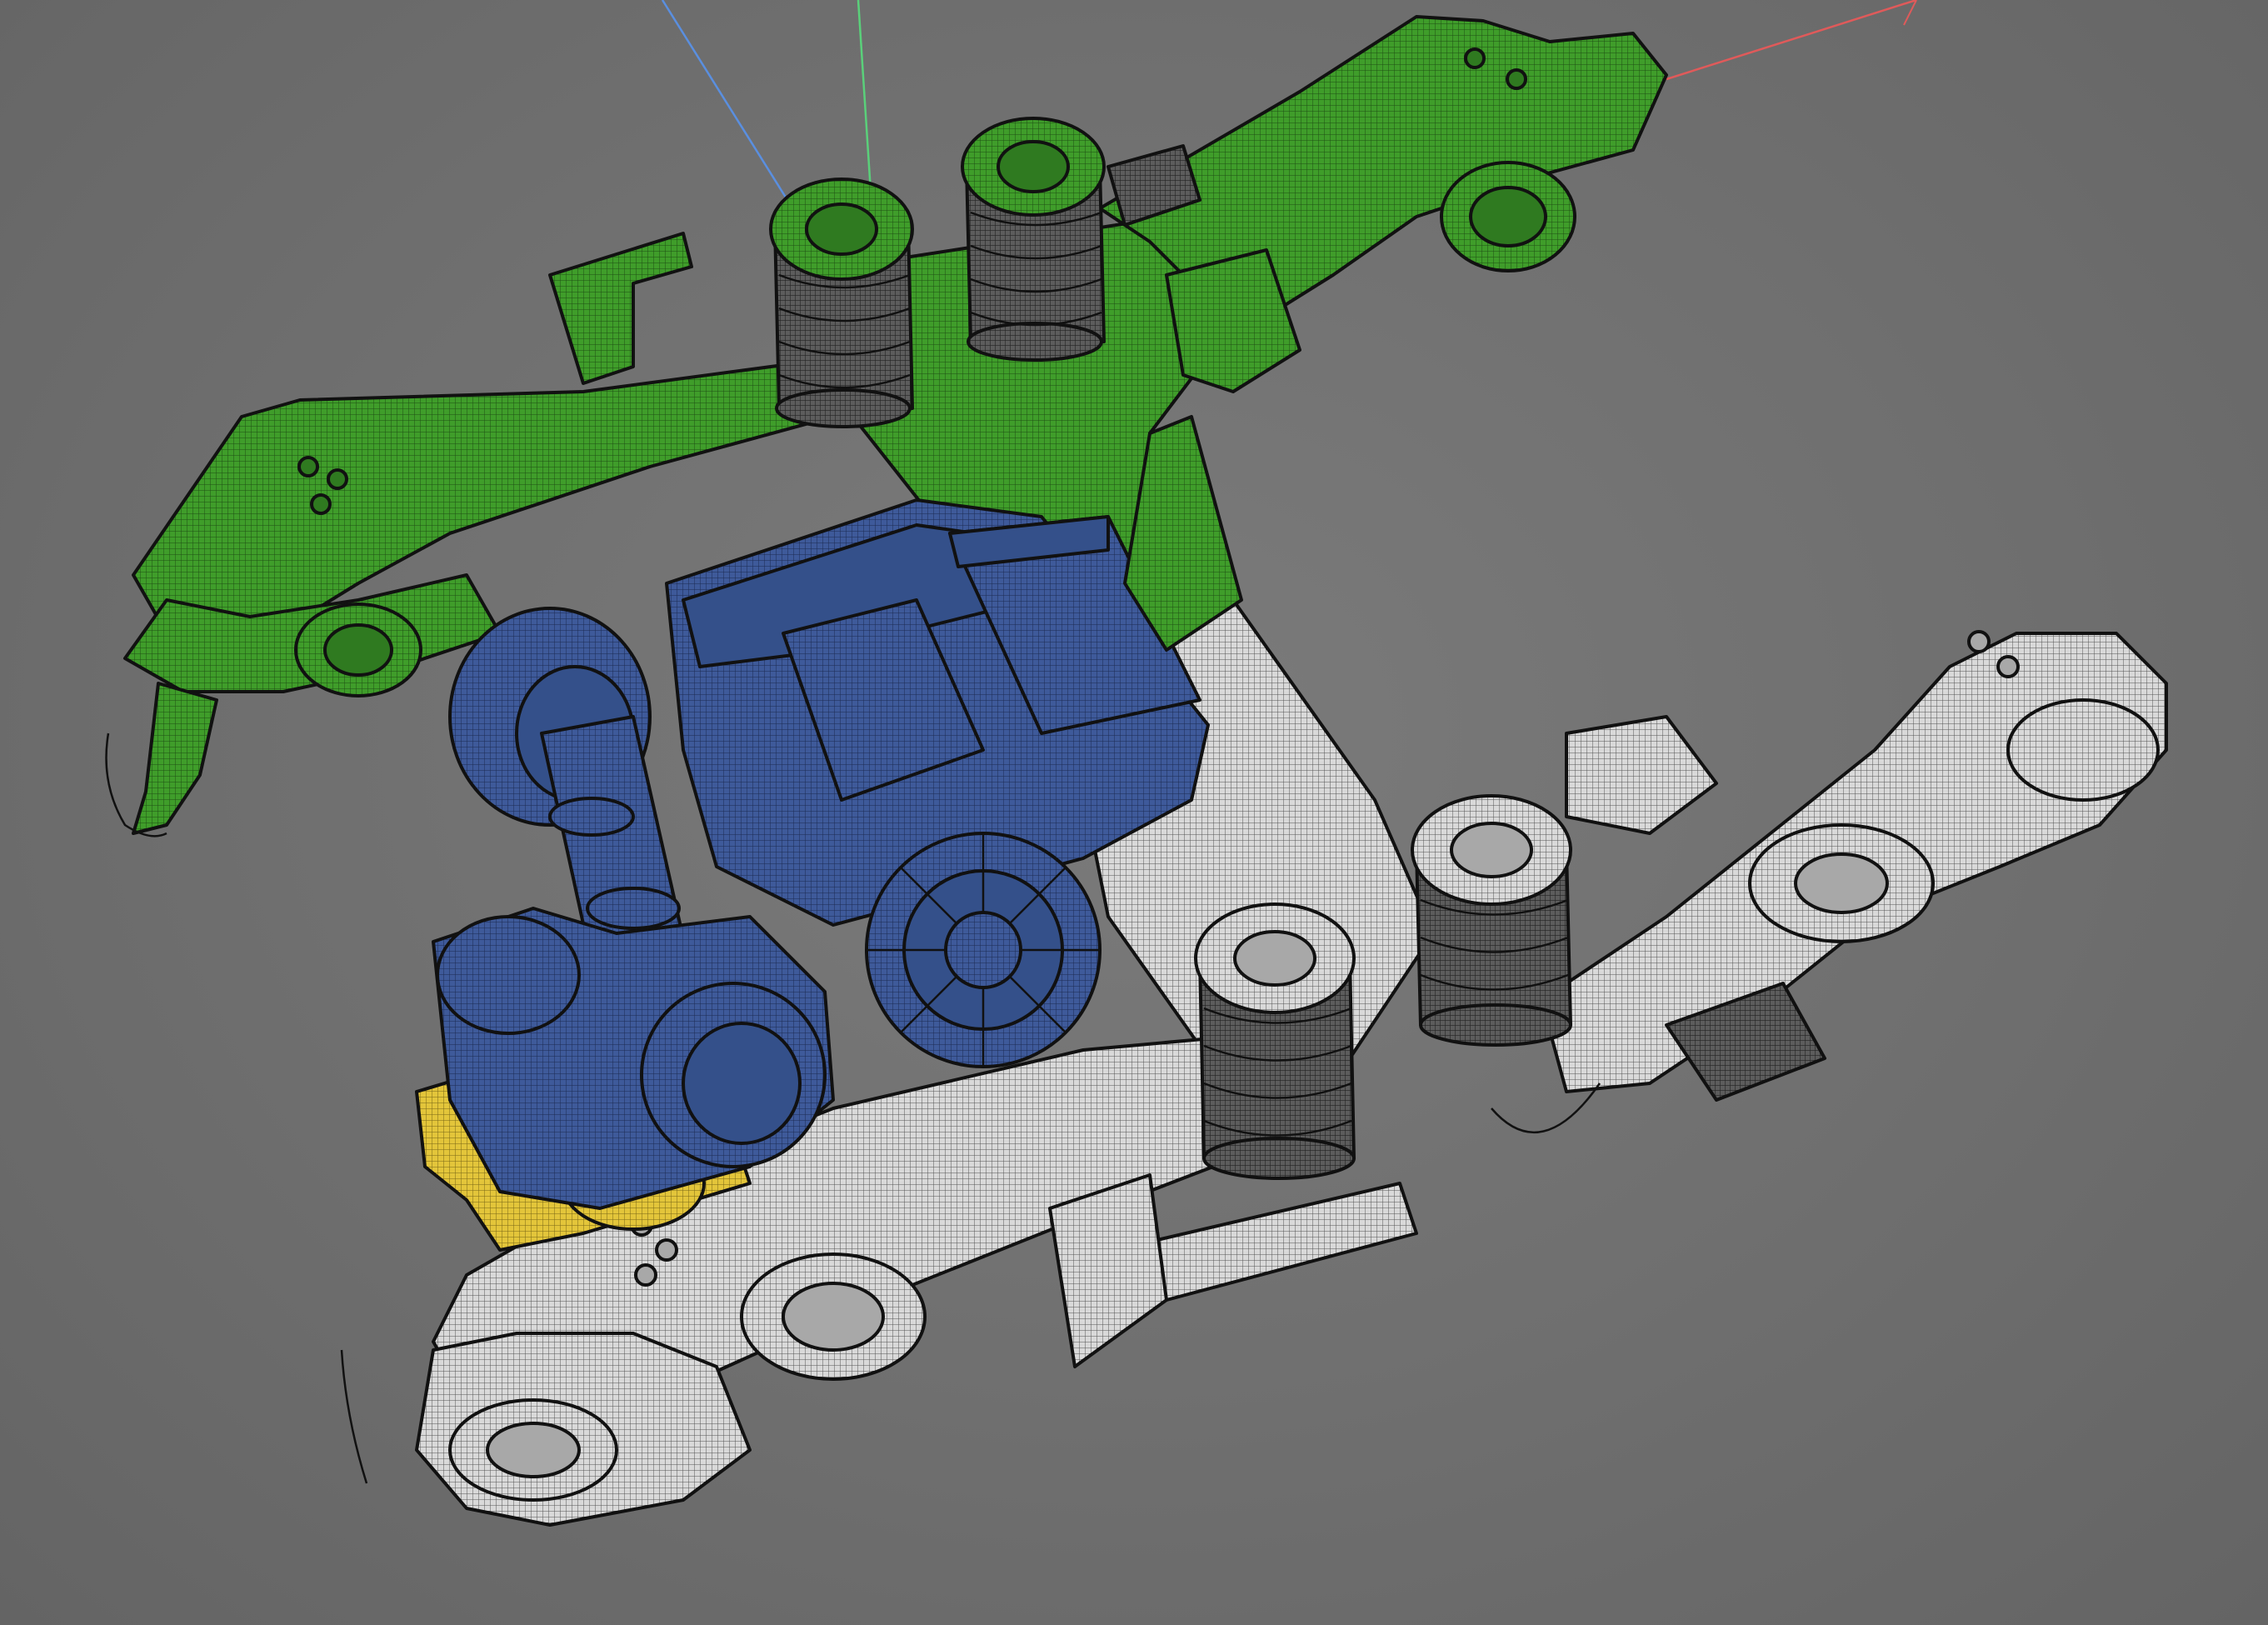 The image size is (2268, 1625). What do you see at coordinates (864, 96) in the screenshot?
I see `y-axis-line` at bounding box center [864, 96].